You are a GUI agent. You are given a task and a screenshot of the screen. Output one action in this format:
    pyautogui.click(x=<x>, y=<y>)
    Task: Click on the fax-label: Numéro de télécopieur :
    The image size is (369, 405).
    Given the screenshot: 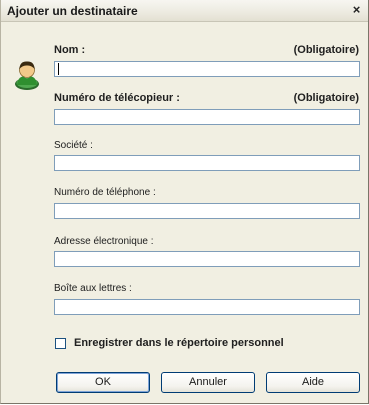 What is the action you would take?
    pyautogui.click(x=117, y=98)
    